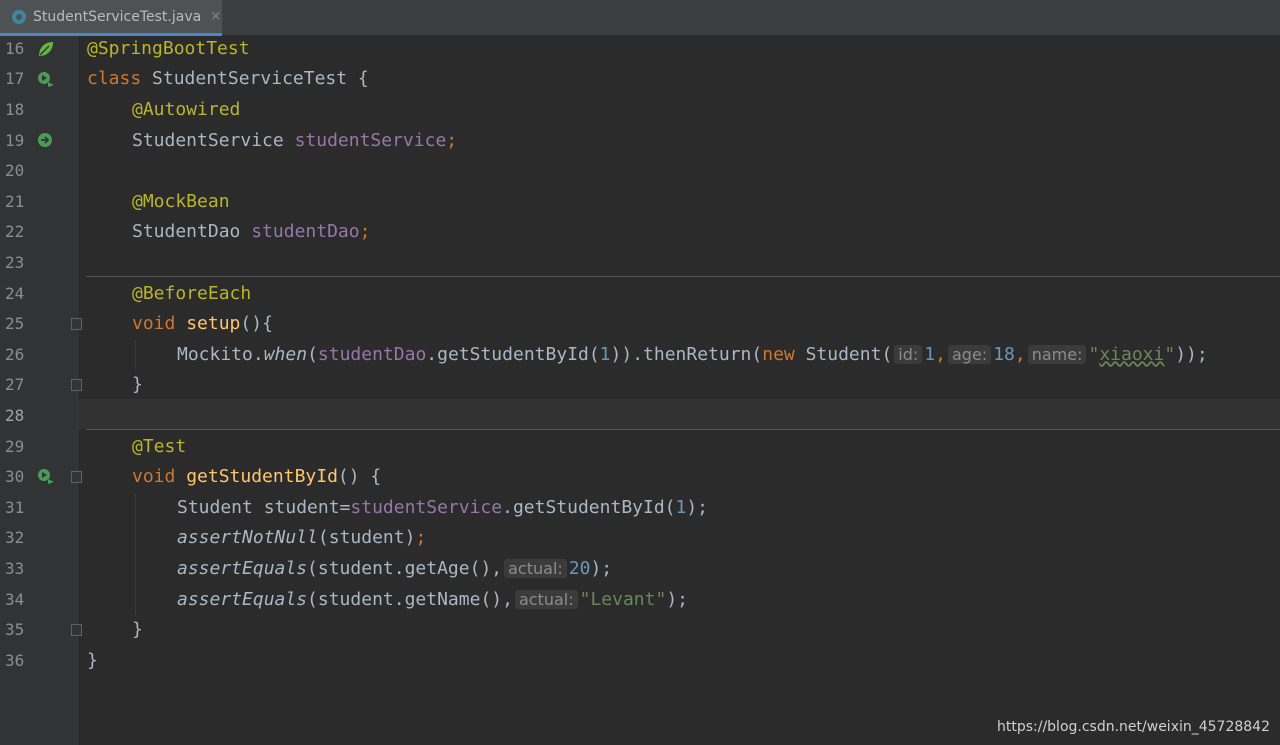  What do you see at coordinates (15, 354) in the screenshot?
I see `line-number: 26` at bounding box center [15, 354].